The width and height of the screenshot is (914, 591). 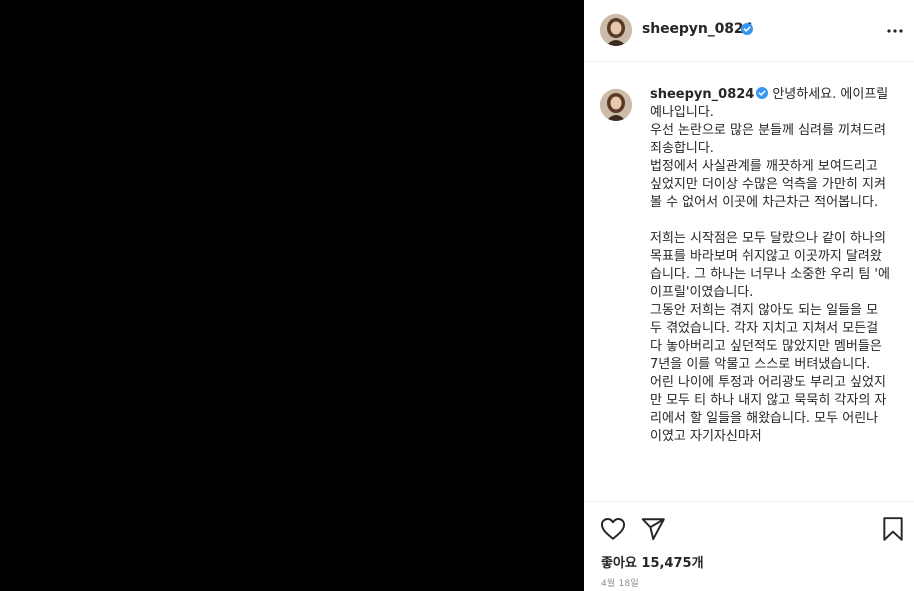 I want to click on post-header: sheepyn_0824, so click(x=749, y=31).